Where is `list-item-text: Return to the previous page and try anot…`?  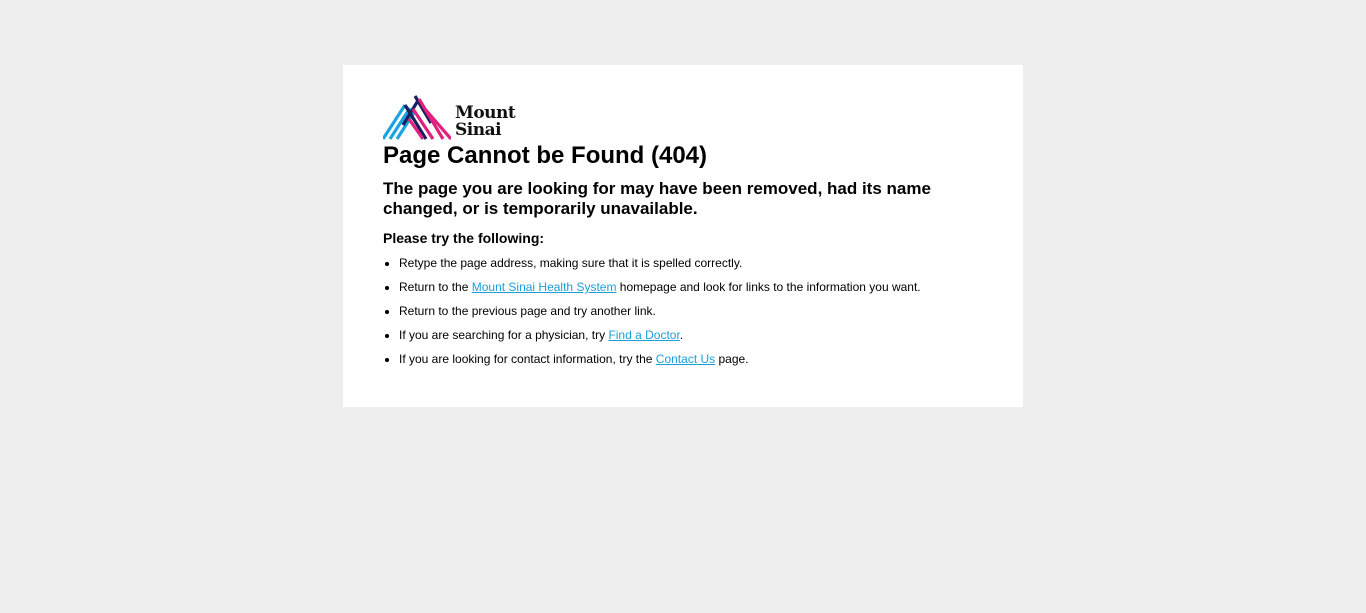 list-item-text: Return to the previous page and try anot… is located at coordinates (527, 311).